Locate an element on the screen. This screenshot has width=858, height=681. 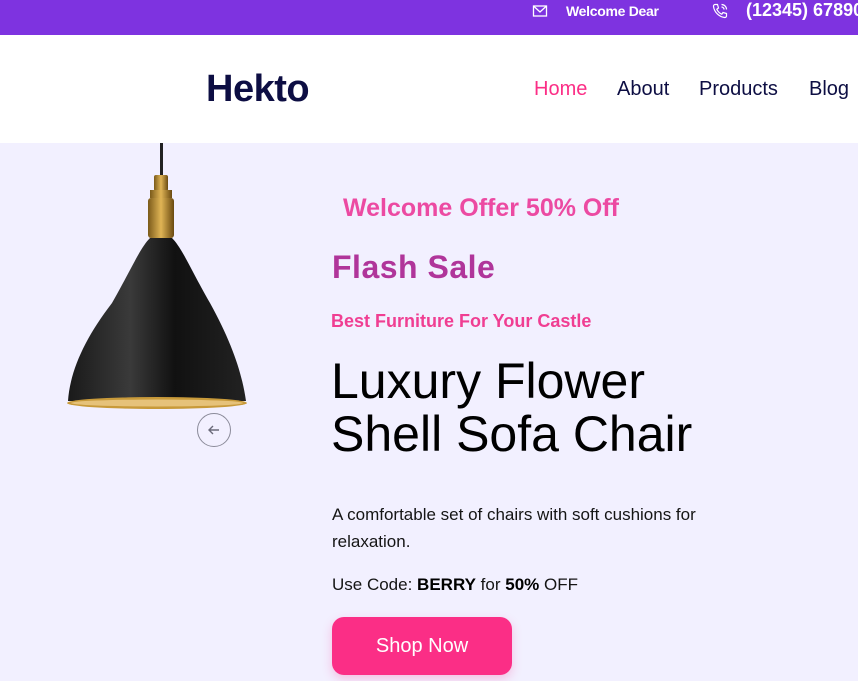
product-title: Luxury Flower Shell Sofa Chair is located at coordinates (561, 408).